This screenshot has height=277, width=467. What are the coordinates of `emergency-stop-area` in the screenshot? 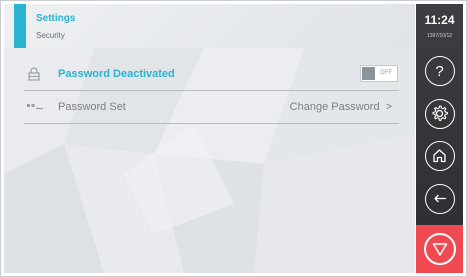 It's located at (439, 249).